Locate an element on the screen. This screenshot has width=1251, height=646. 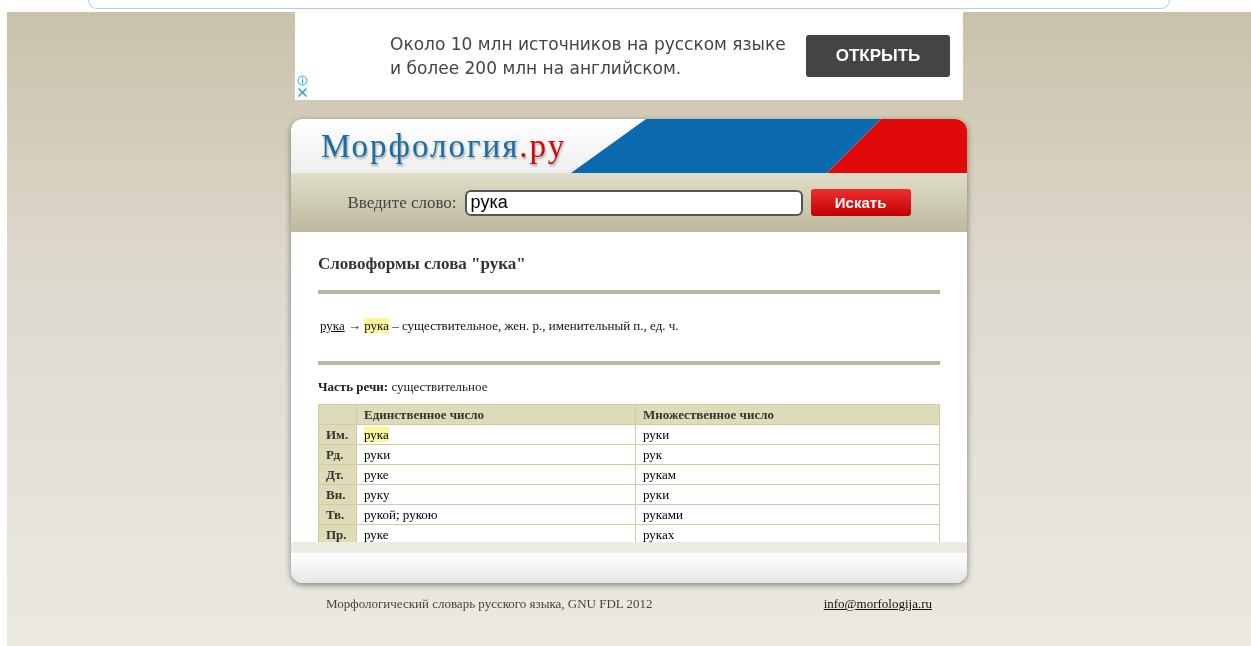
case-cell: Рд. is located at coordinates (337, 454).